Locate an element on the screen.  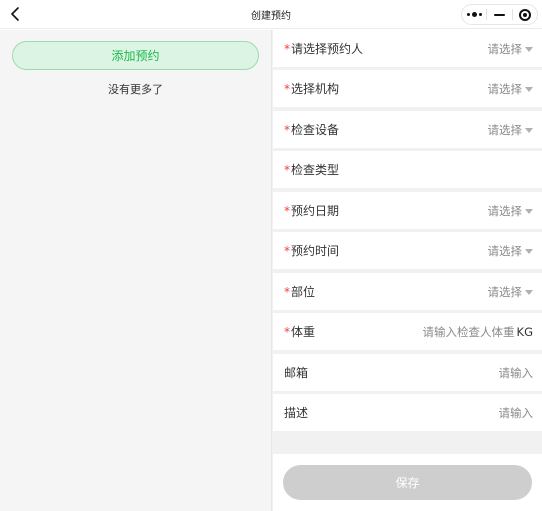
save-button: 保存 is located at coordinates (407, 482).